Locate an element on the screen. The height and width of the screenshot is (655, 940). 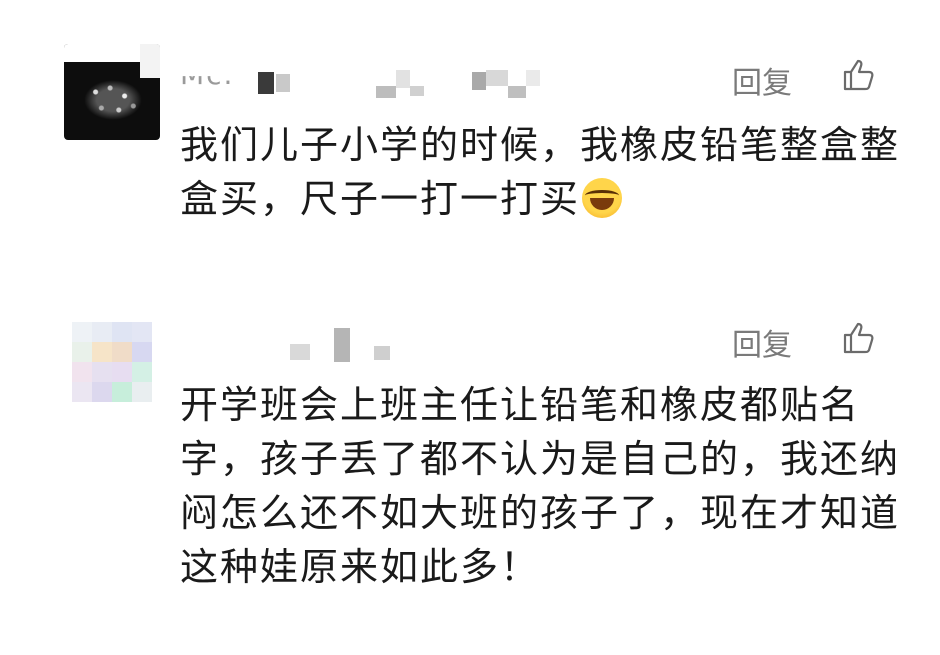
comment-text: 我们儿子小学的时候，我橡皮铅笔整盒整盒买，尺子一打一打买 is located at coordinates (540, 172).